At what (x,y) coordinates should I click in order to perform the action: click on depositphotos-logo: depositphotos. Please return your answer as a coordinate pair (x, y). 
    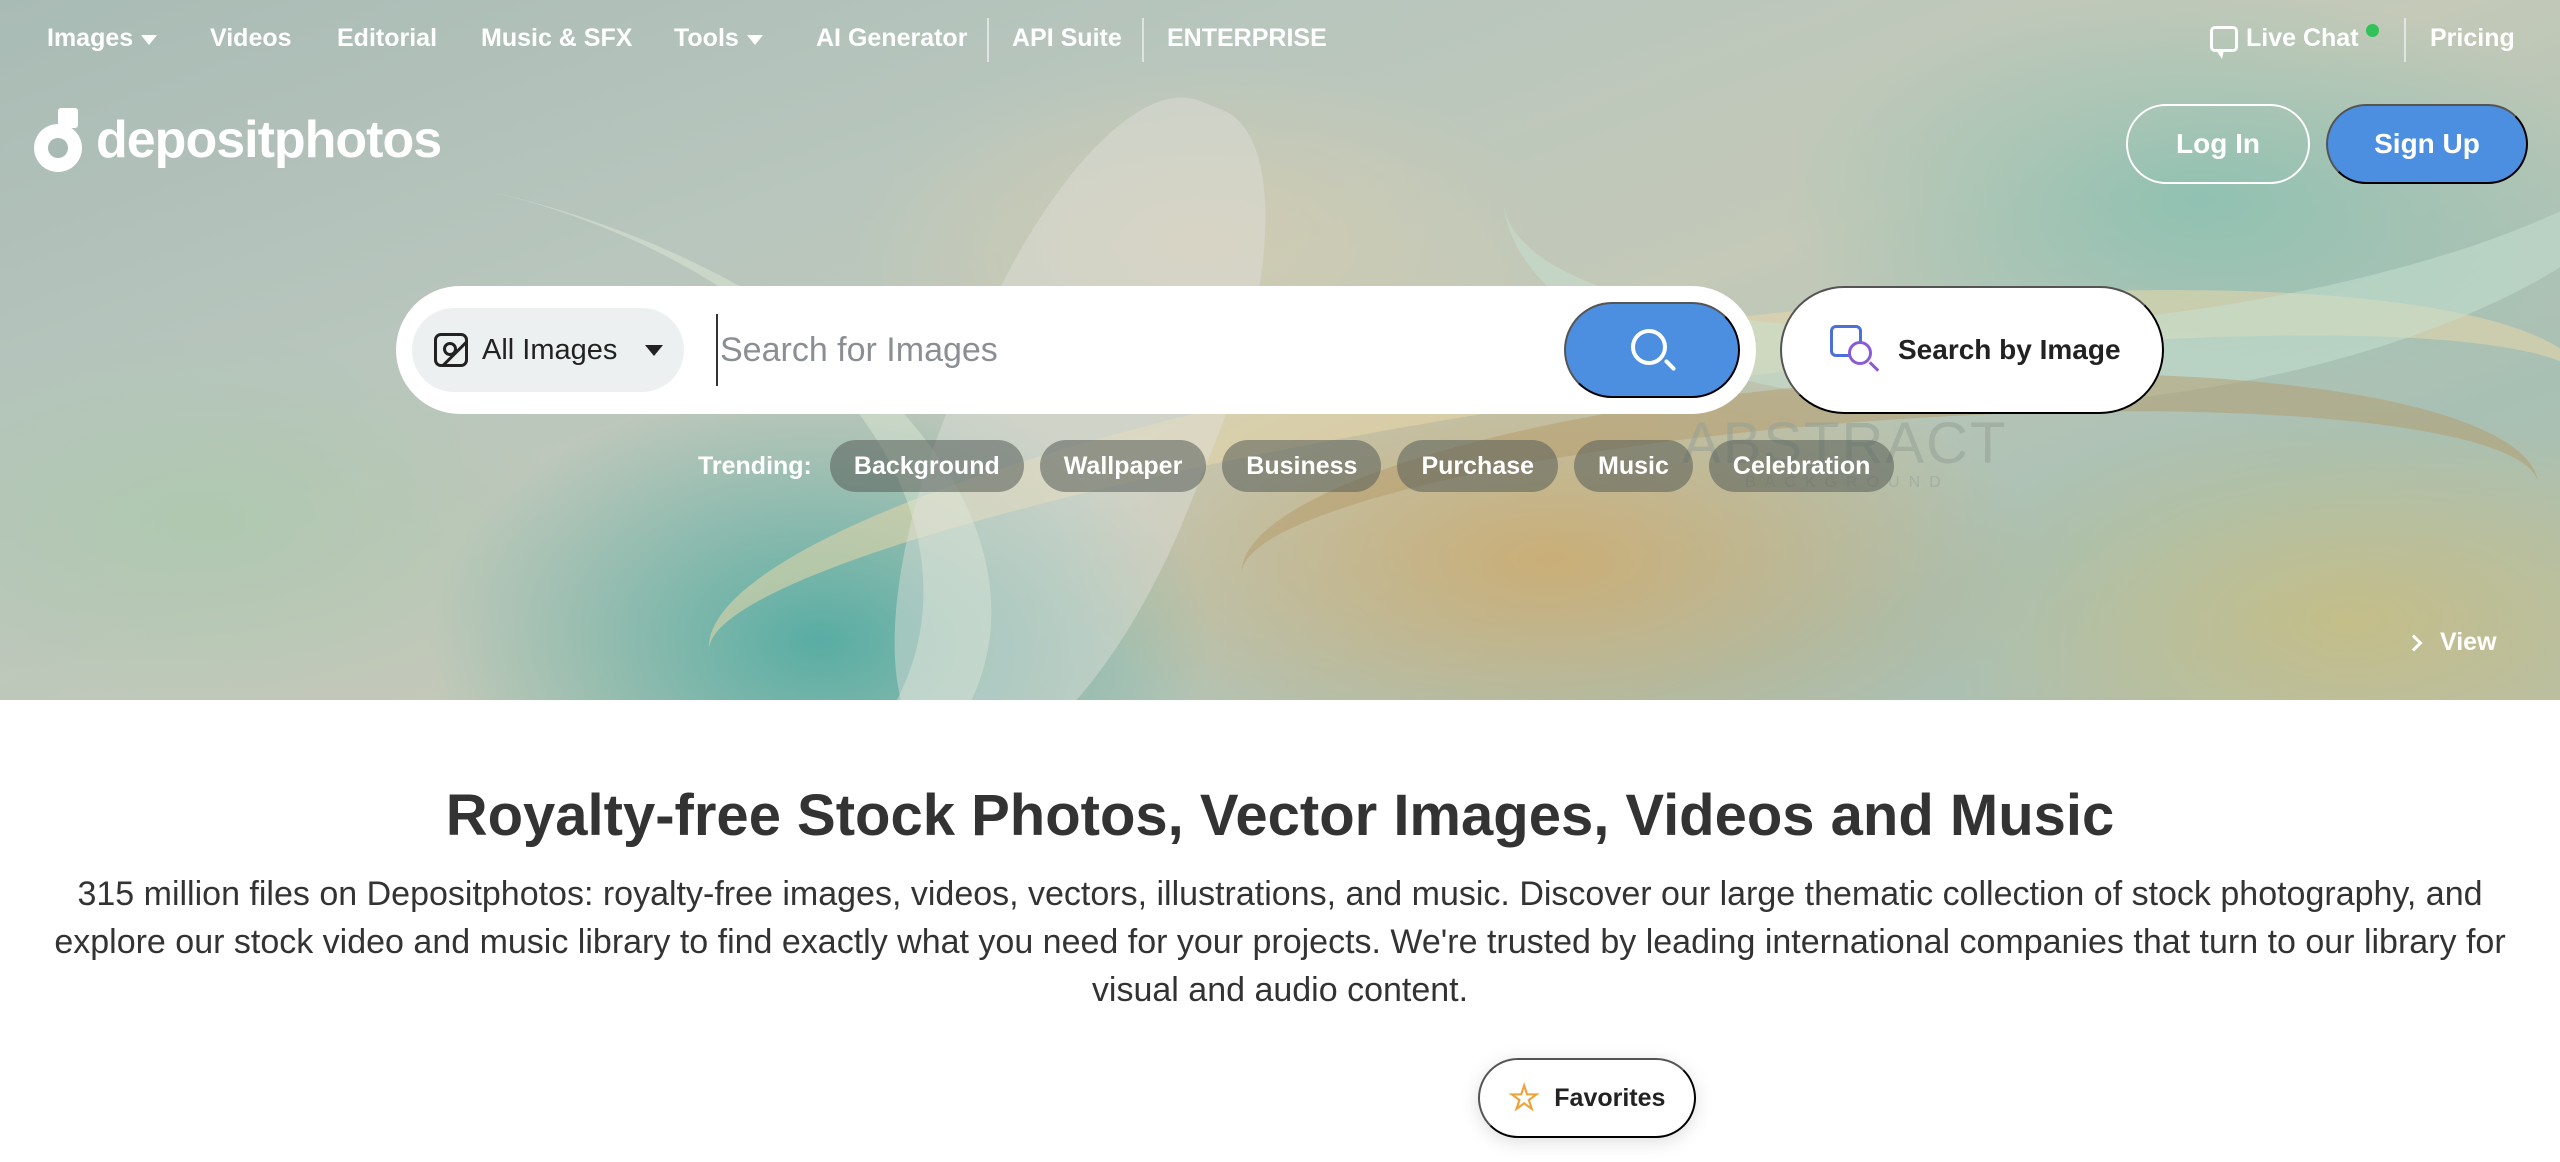
    Looking at the image, I should click on (238, 140).